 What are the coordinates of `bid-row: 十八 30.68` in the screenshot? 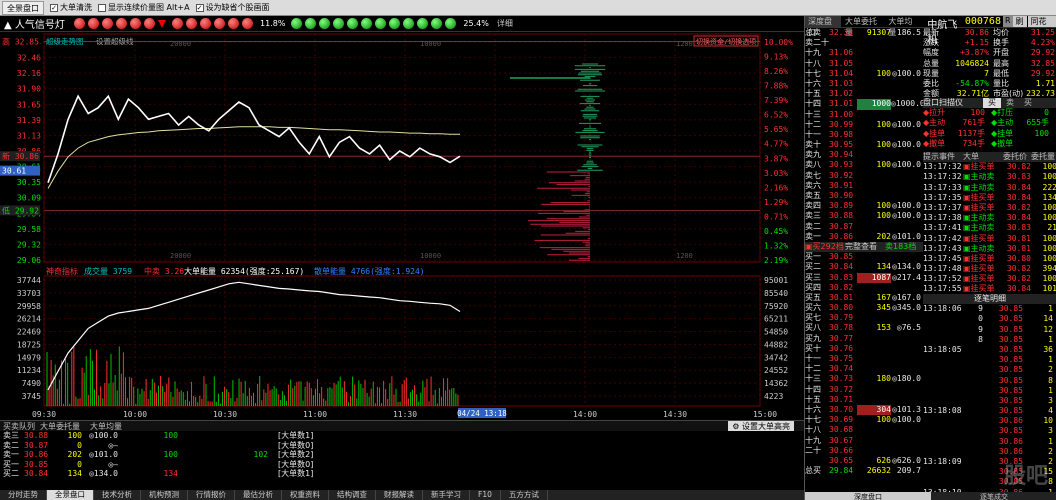 It's located at (864, 430).